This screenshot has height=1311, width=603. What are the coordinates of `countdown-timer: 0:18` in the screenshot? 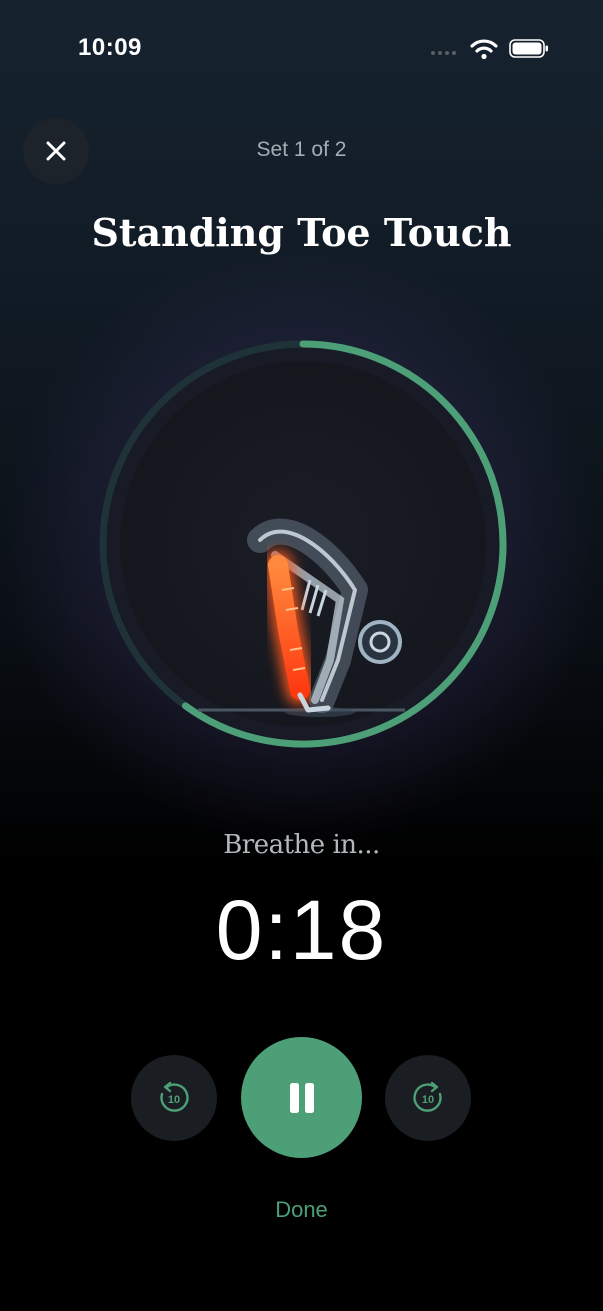 It's located at (301, 930).